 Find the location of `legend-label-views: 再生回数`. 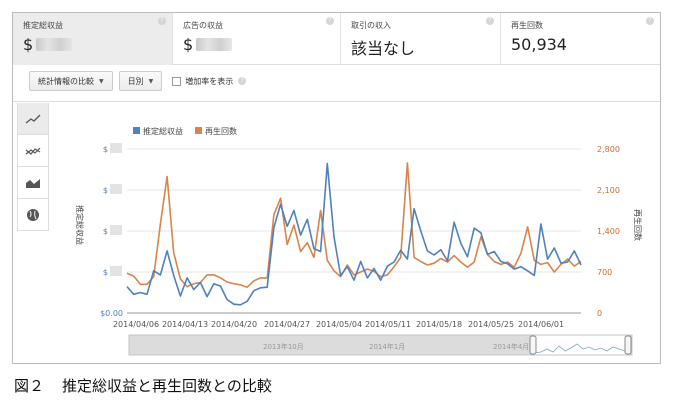

legend-label-views: 再生回数 is located at coordinates (221, 131).